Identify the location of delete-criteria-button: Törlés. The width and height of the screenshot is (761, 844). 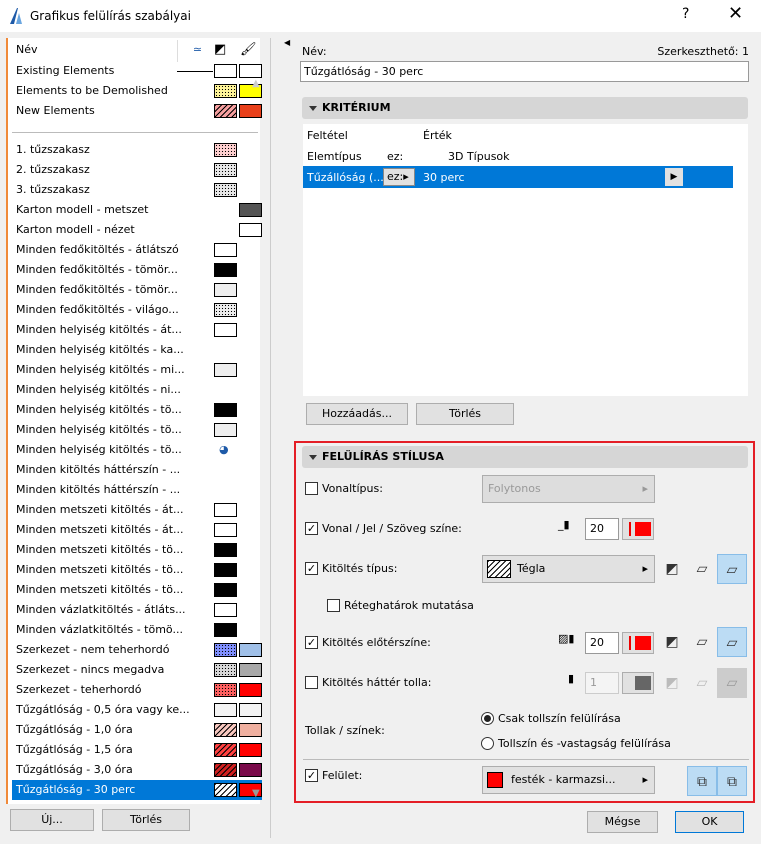
(465, 414).